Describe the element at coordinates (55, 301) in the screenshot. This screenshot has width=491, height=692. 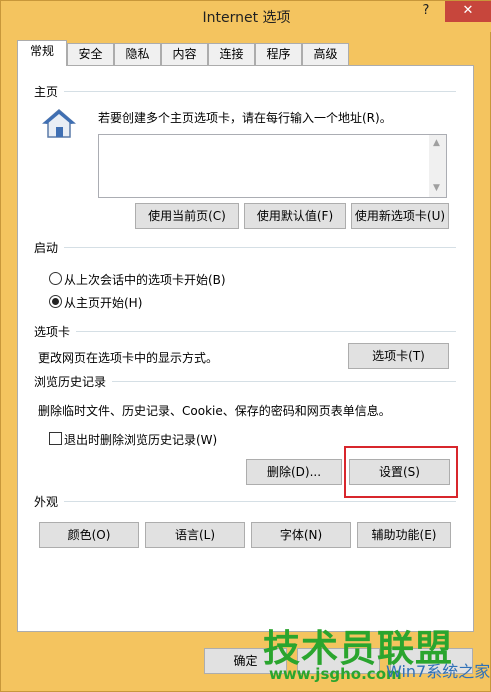
I see `radio-home-page` at that location.